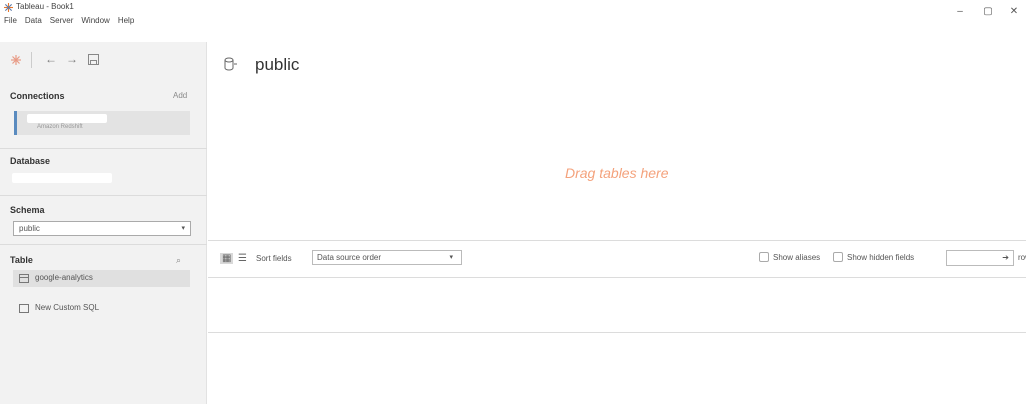 This screenshot has width=1026, height=404. Describe the element at coordinates (10, 21) in the screenshot. I see `menu-file: File` at that location.